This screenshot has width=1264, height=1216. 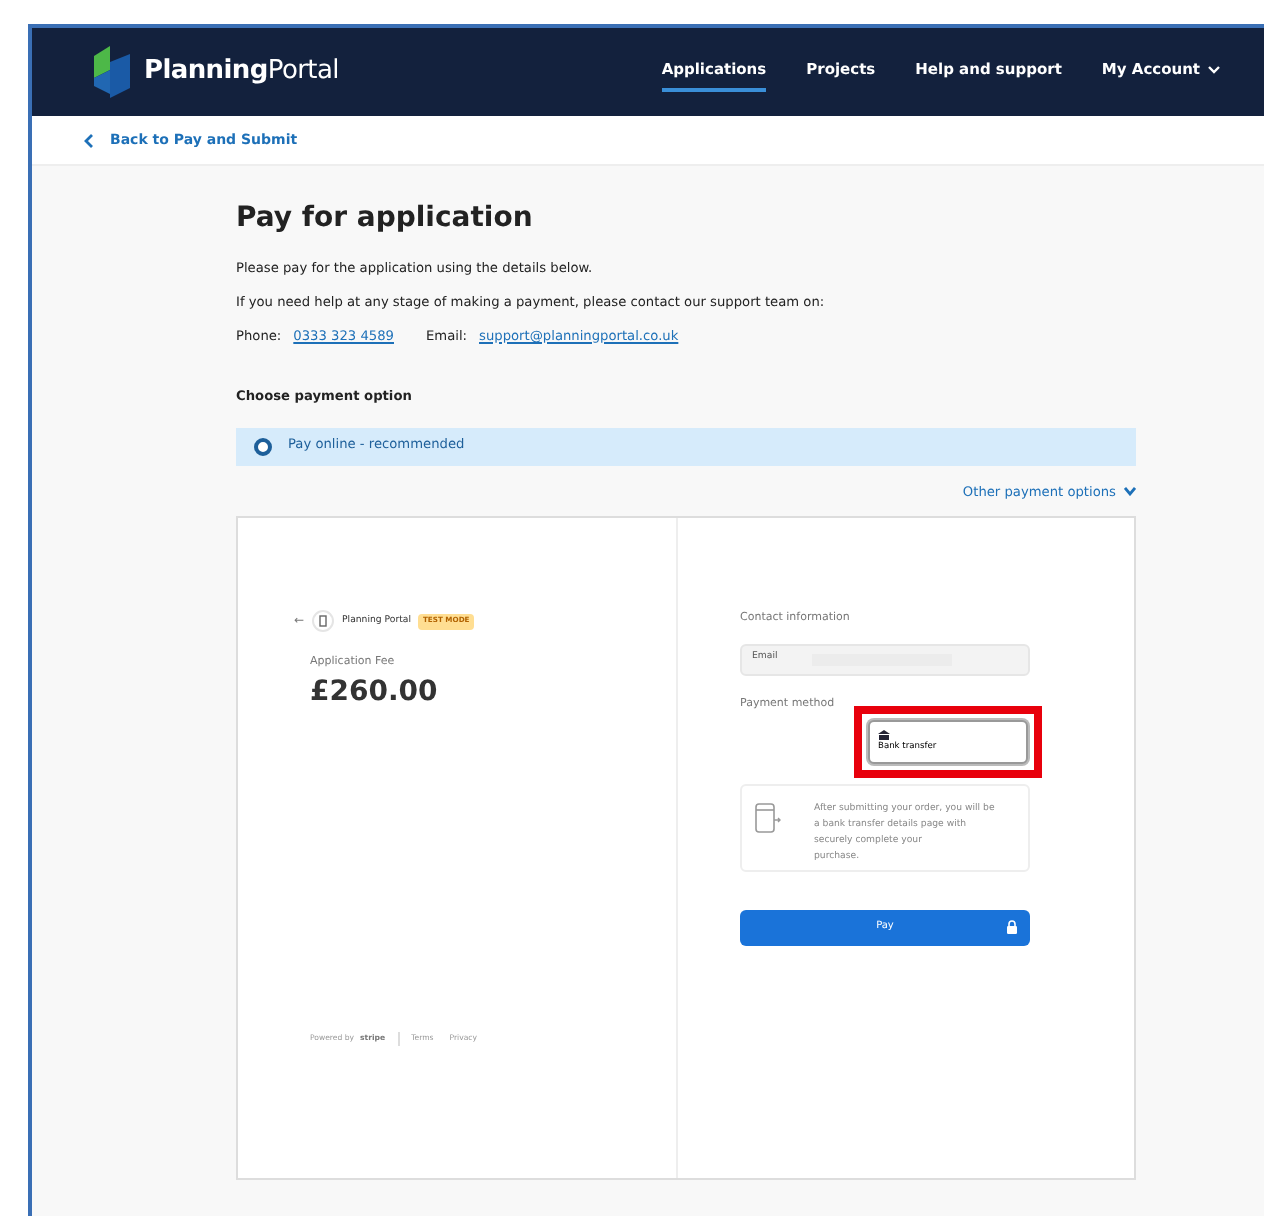 I want to click on logo-text: PlanningPortal, so click(x=241, y=72).